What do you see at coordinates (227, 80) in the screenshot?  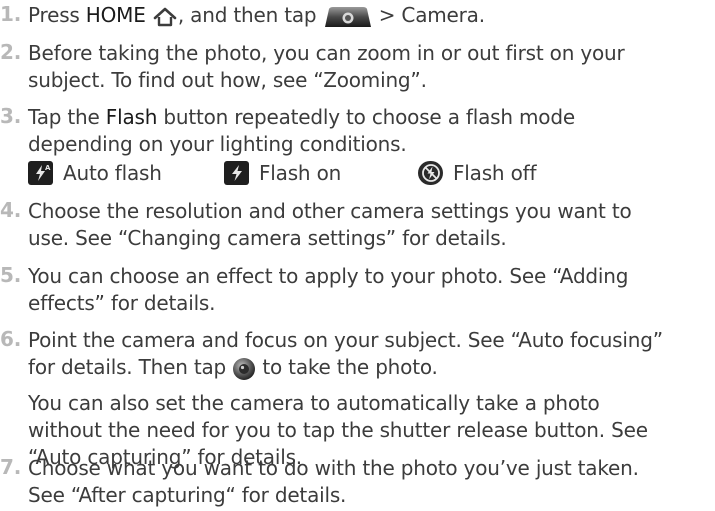 I see `step-text-line: subject. To find out how, see “Zooming”.` at bounding box center [227, 80].